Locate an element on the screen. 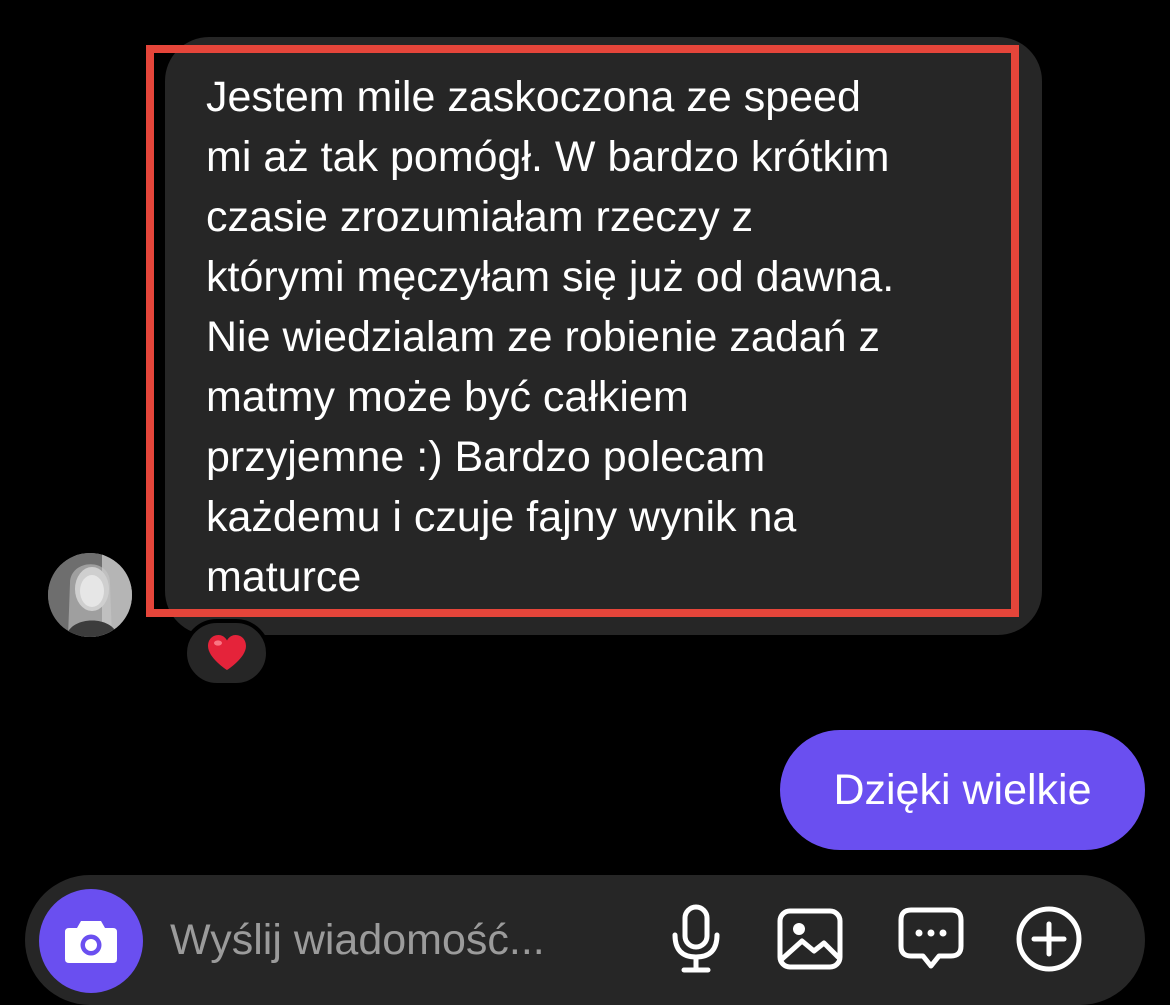  message-line: mi aż tak pomógł. W bardzo krótkim is located at coordinates (548, 157).